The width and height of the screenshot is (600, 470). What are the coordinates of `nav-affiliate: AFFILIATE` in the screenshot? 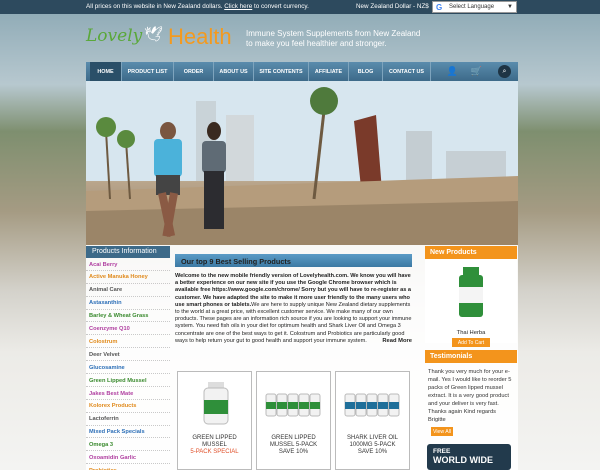 It's located at (329, 71).